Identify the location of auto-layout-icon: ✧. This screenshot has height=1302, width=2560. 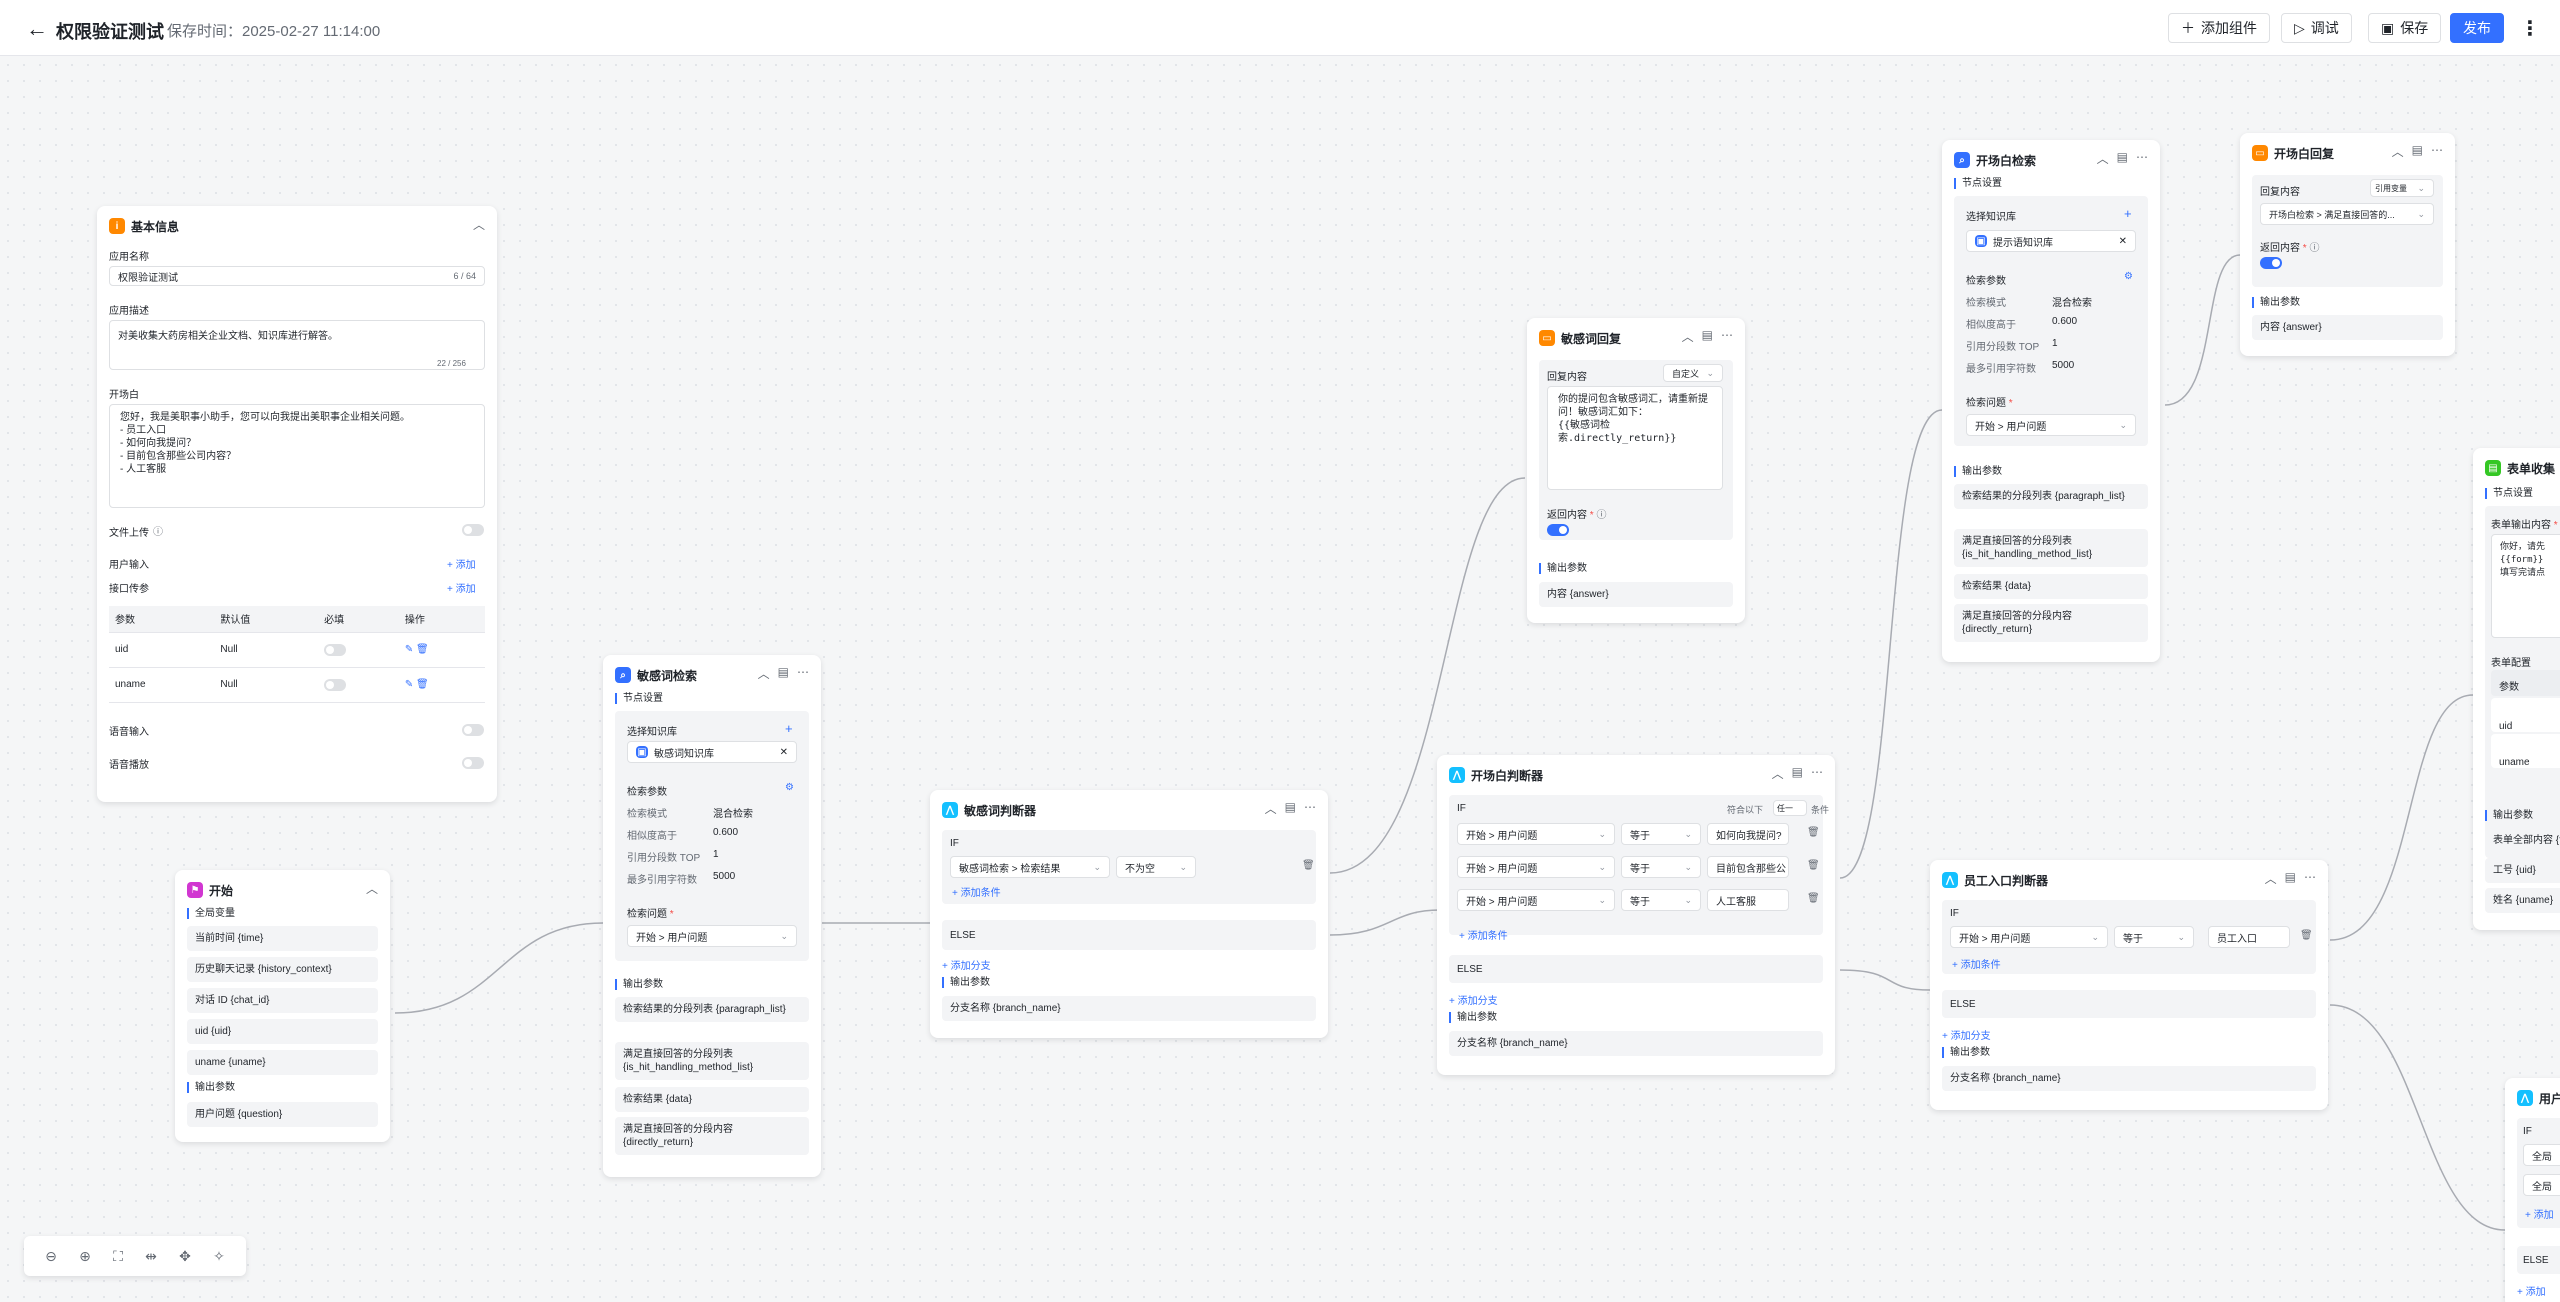
(219, 1256).